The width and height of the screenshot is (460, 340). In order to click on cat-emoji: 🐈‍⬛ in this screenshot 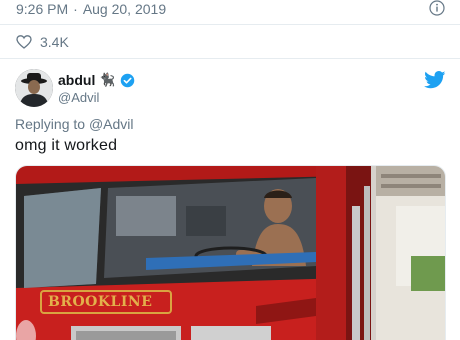, I will do `click(107, 79)`.